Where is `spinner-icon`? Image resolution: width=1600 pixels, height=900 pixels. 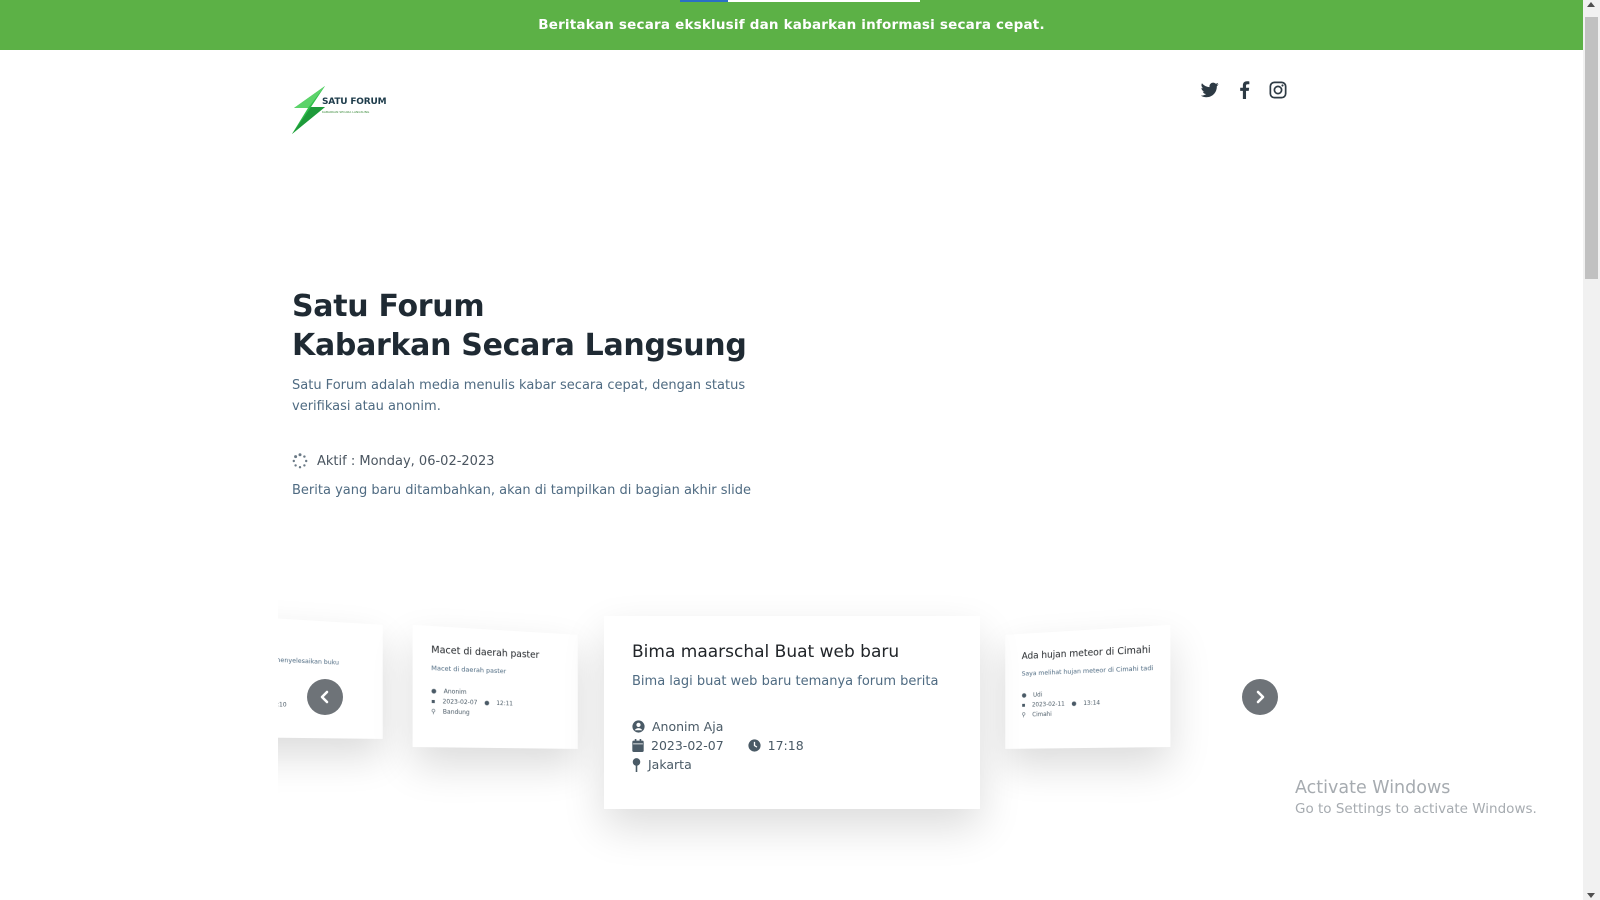 spinner-icon is located at coordinates (300, 461).